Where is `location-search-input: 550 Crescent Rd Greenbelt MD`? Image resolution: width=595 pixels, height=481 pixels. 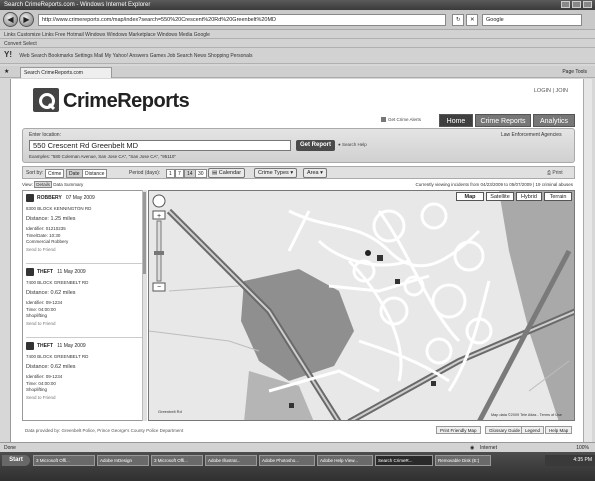 location-search-input: 550 Crescent Rd Greenbelt MD is located at coordinates (160, 145).